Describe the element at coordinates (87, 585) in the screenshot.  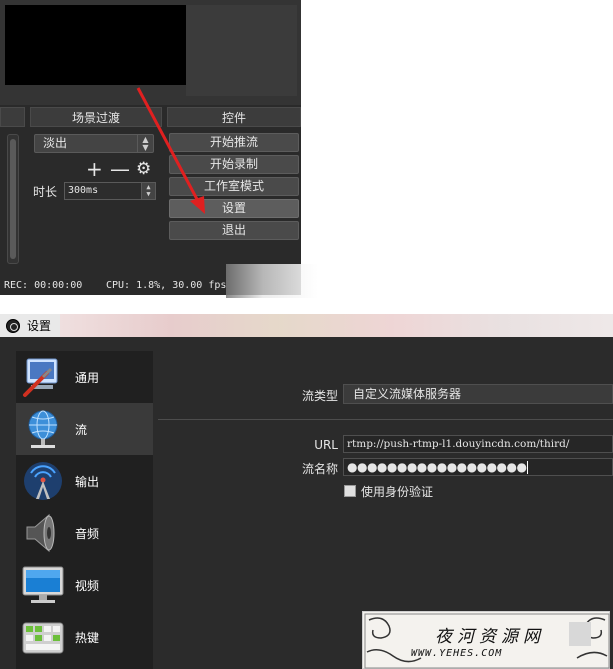
I see `sidebar-item-label: 视频` at that location.